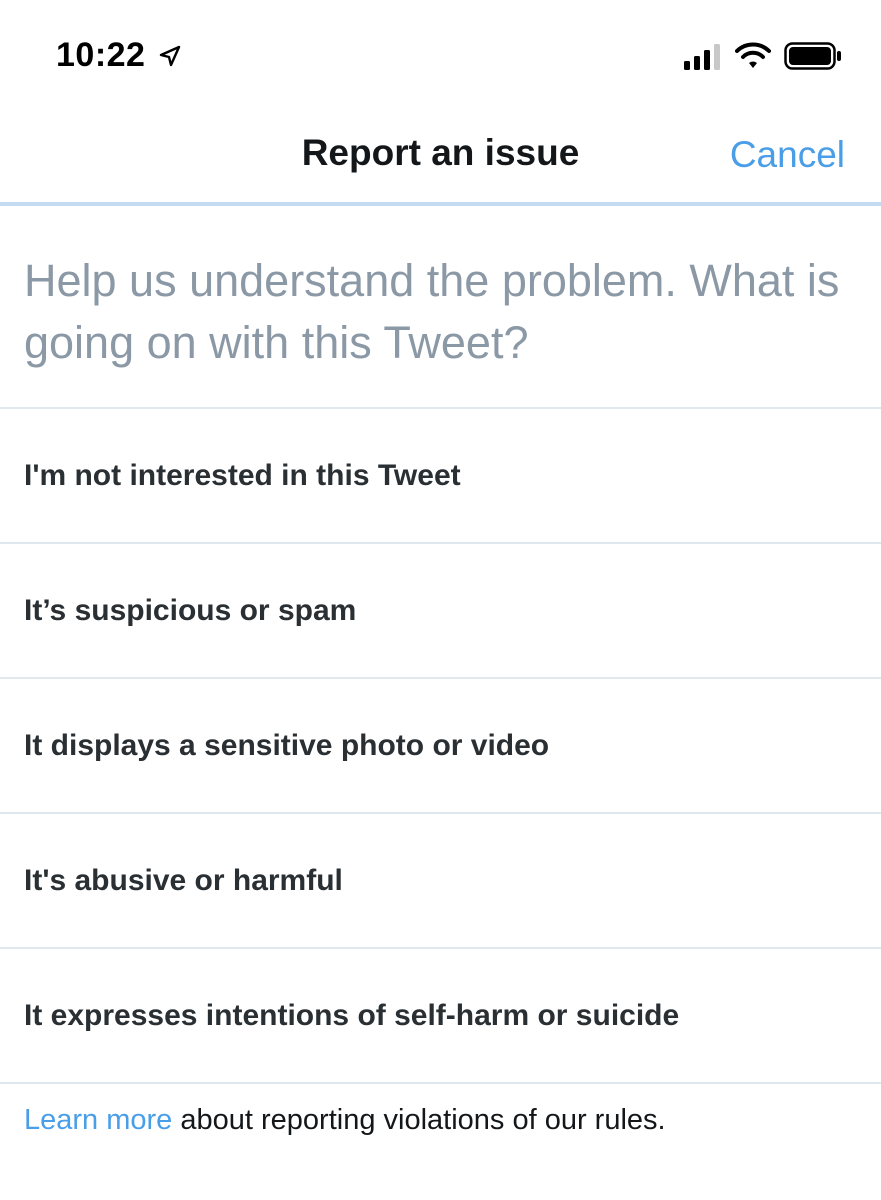  Describe the element at coordinates (702, 57) in the screenshot. I see `cellular-signal-icon` at that location.